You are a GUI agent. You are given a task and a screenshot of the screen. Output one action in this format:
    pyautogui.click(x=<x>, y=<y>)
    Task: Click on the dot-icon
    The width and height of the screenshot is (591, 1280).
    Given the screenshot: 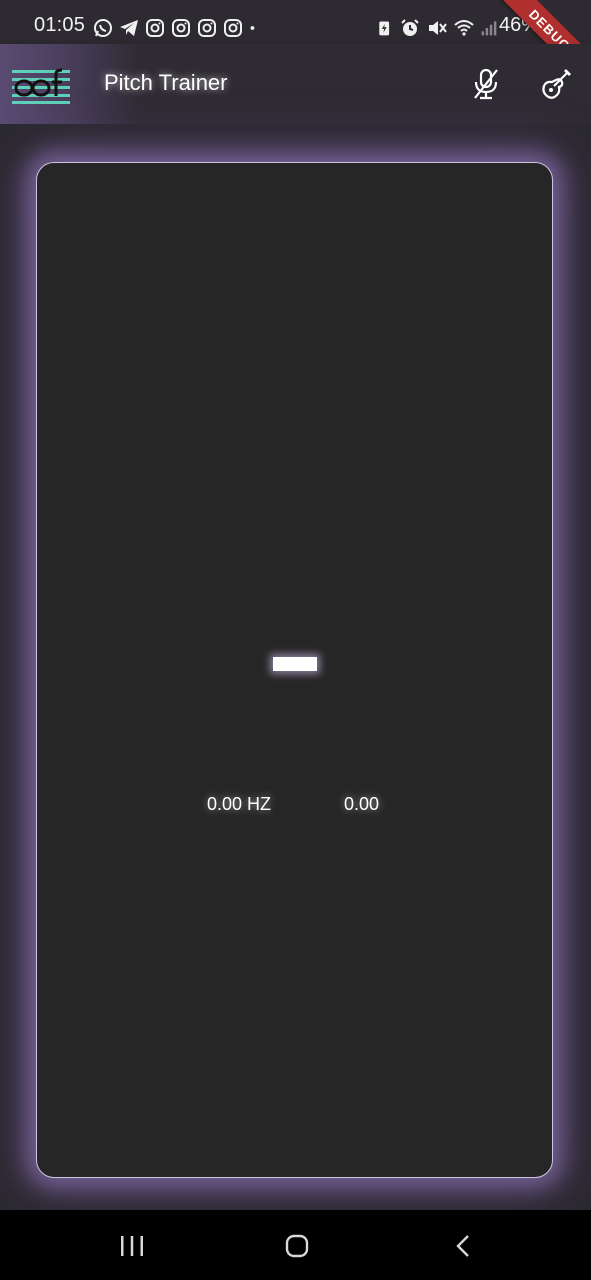 What is the action you would take?
    pyautogui.click(x=252, y=28)
    